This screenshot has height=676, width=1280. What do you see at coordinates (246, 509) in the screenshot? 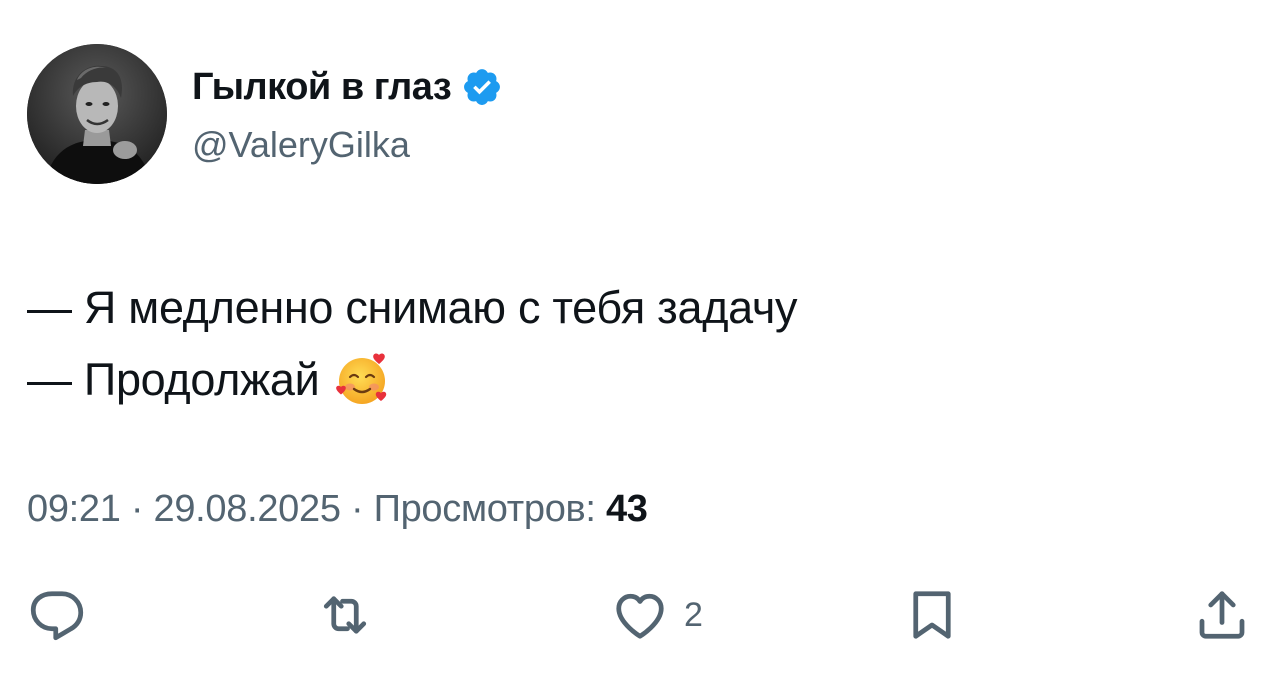
I see `tweet-date: 29.08.2025` at bounding box center [246, 509].